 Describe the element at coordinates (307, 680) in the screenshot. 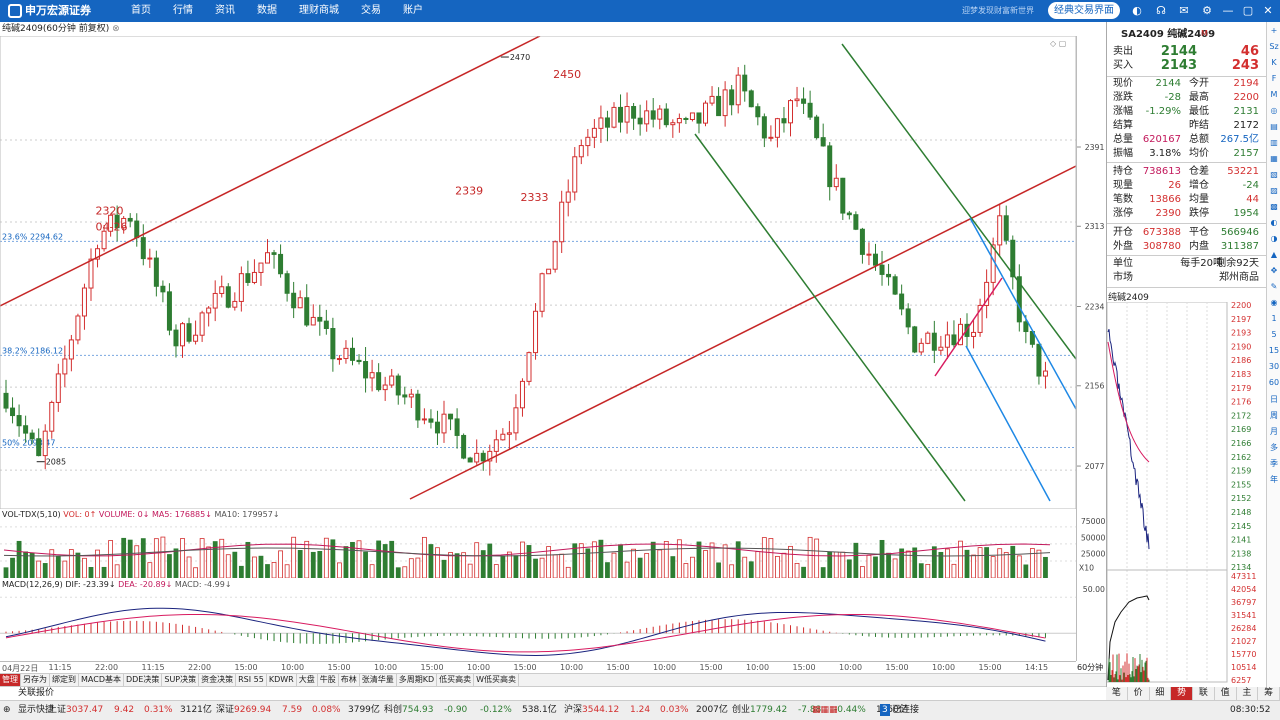

I see `indicator-tab-9: 大盘` at that location.